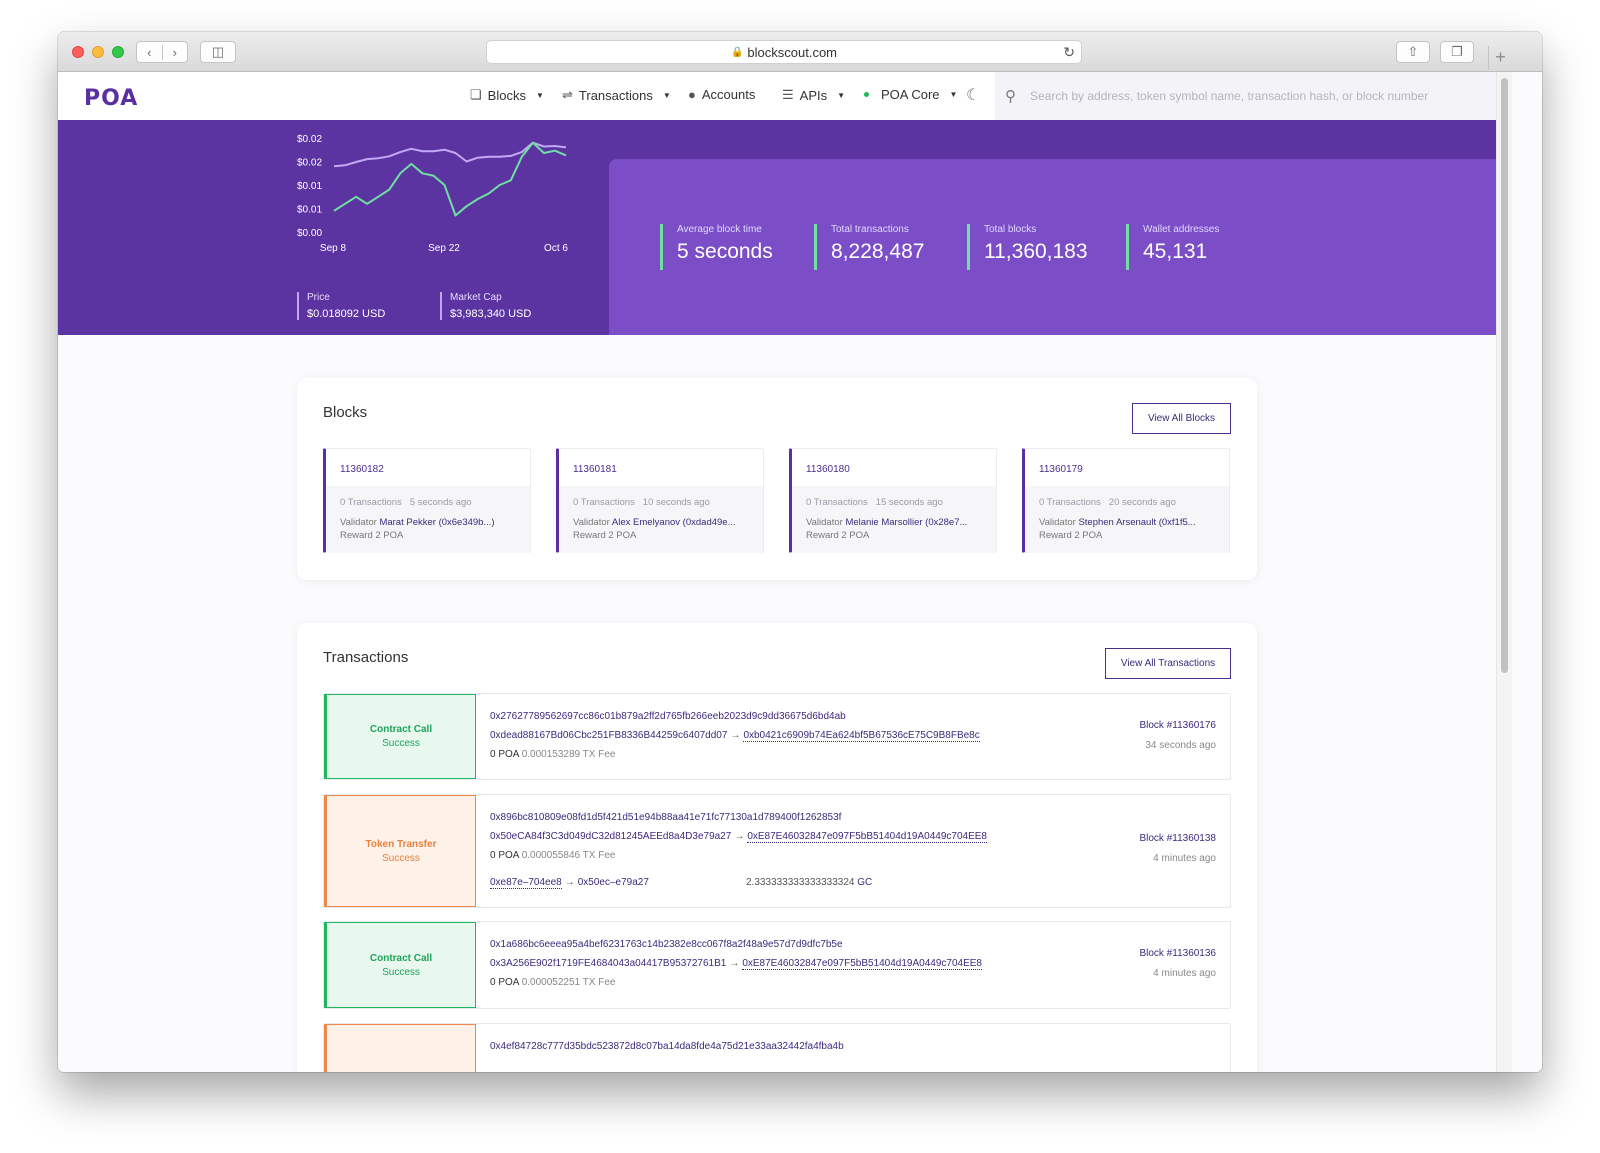 Image resolution: width=1600 pixels, height=1153 pixels. Describe the element at coordinates (864, 882) in the screenshot. I see `token-symbol-link: GC` at that location.